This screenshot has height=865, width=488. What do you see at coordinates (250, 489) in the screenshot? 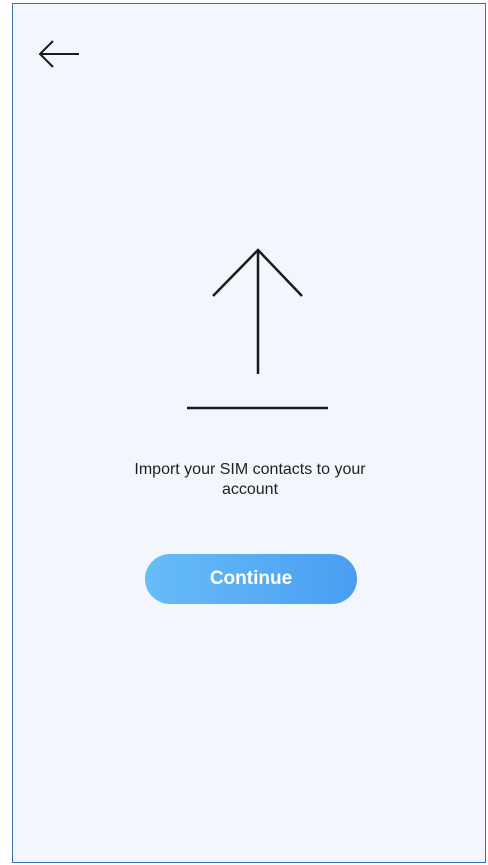
I see `import-message-line-2: account` at bounding box center [250, 489].